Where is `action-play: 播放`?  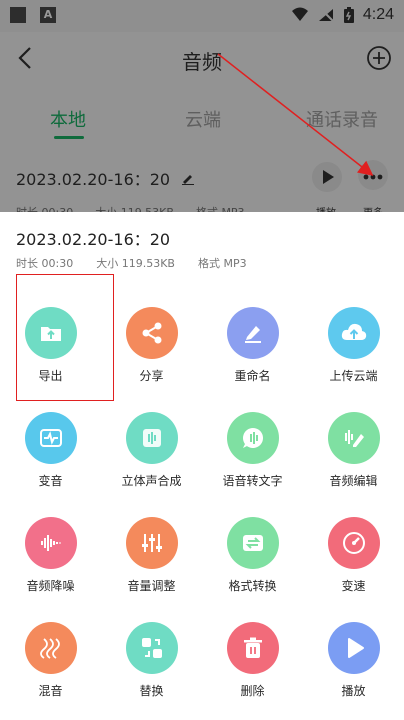
action-play: 播放 is located at coordinates (353, 660).